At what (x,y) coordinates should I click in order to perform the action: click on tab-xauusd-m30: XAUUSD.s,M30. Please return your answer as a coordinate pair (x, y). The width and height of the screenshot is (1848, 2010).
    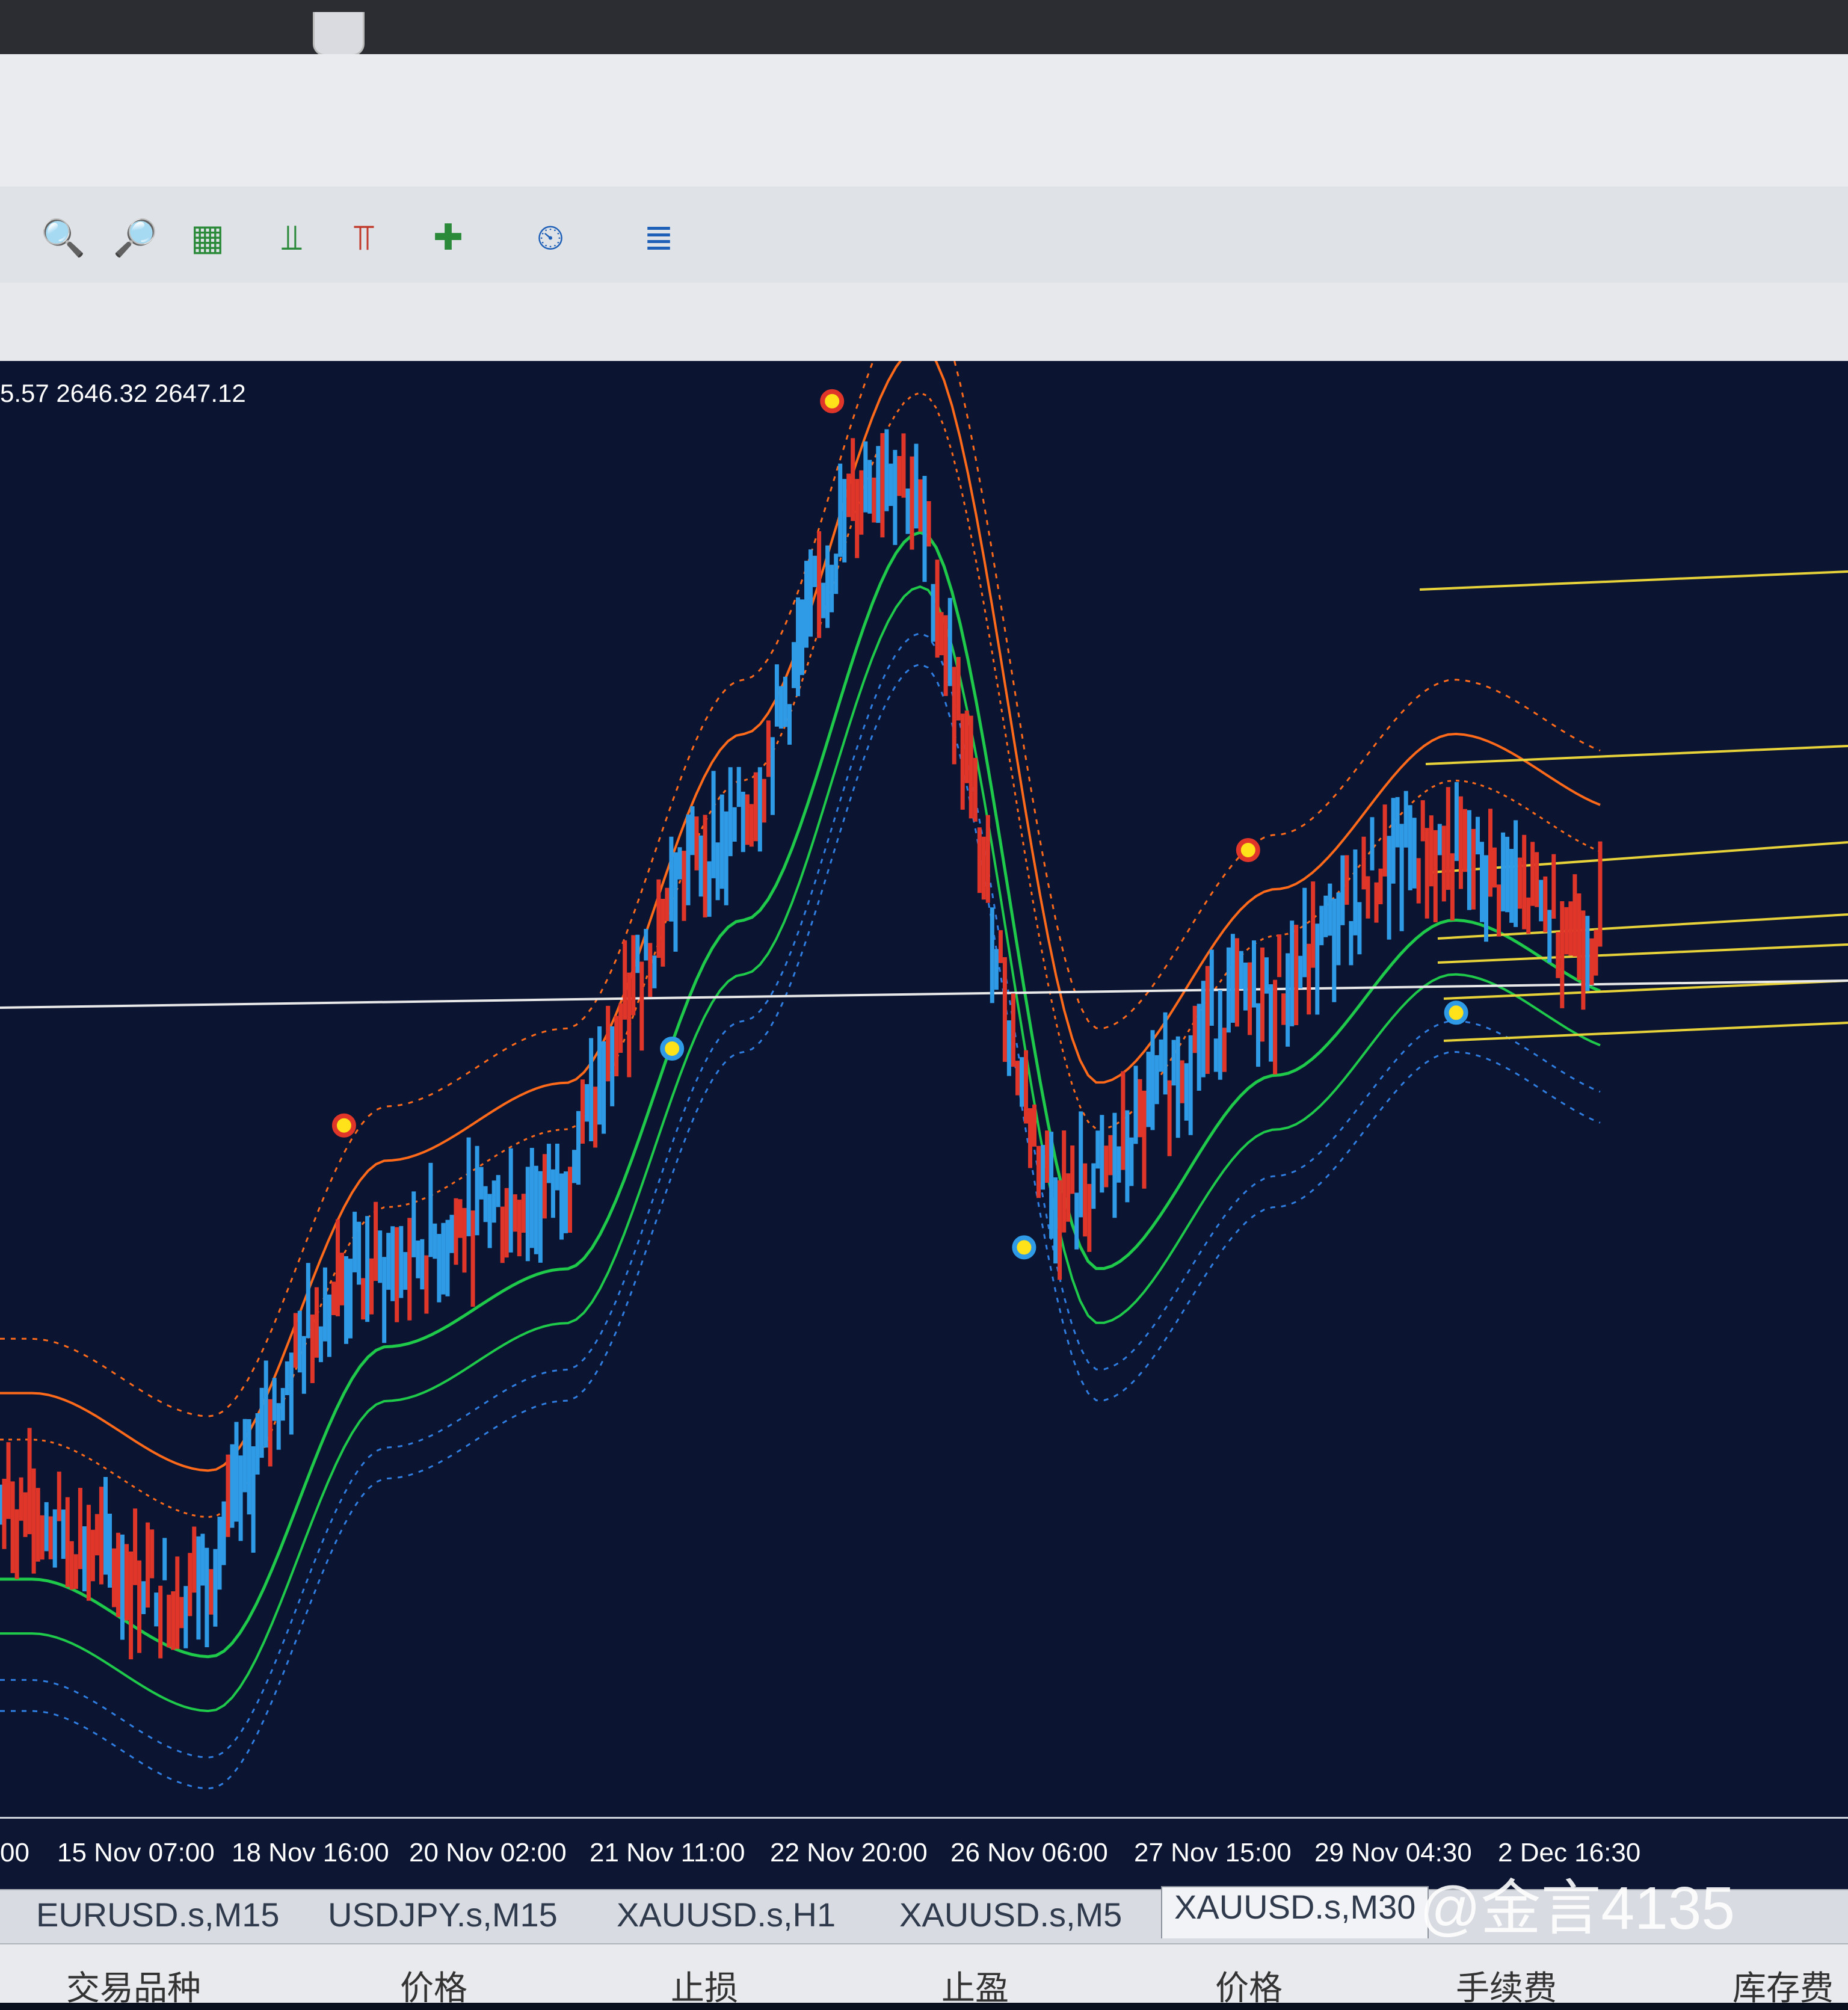
    Looking at the image, I should click on (1295, 1912).